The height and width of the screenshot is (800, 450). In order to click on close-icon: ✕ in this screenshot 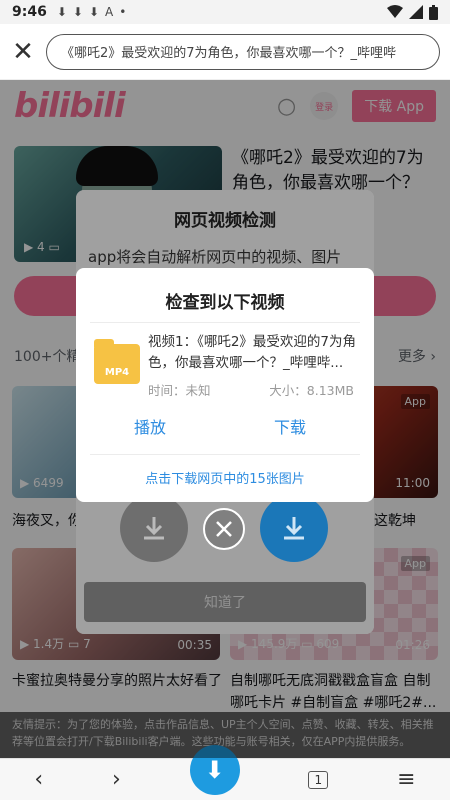, I will do `click(23, 52)`.